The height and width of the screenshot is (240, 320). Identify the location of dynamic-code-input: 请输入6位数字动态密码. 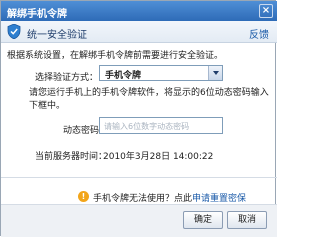
(161, 125).